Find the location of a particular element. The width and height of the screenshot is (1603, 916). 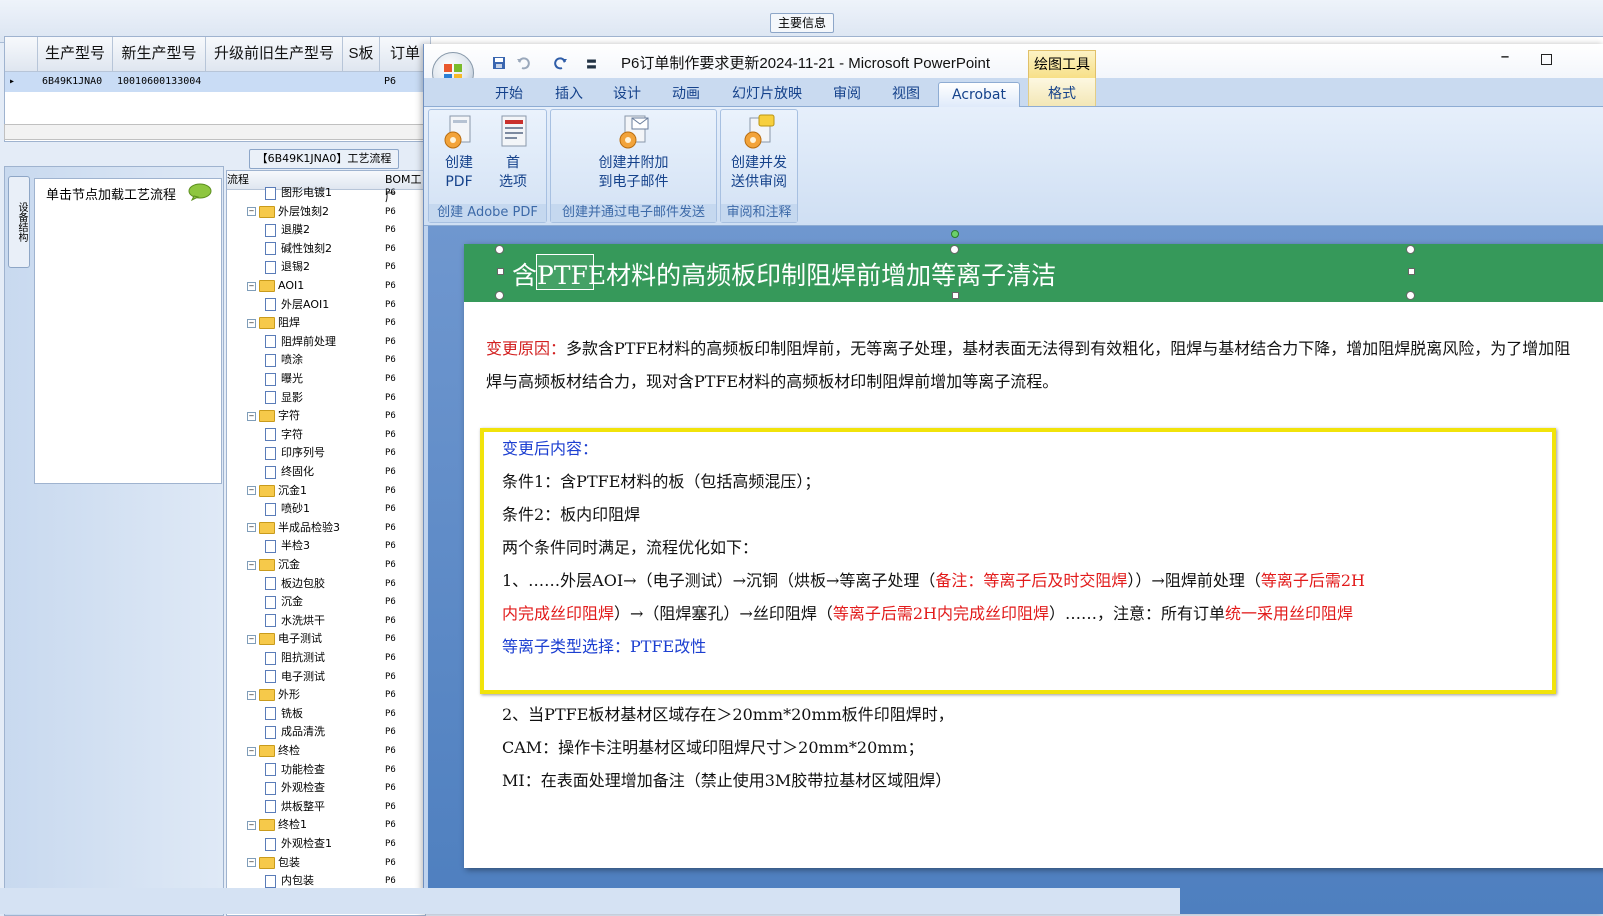

undo-icon is located at coordinates (523, 63).